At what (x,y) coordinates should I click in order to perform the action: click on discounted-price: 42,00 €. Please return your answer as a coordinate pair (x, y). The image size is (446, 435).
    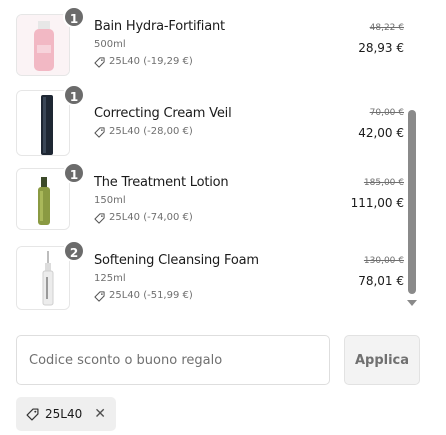
    Looking at the image, I should click on (381, 133).